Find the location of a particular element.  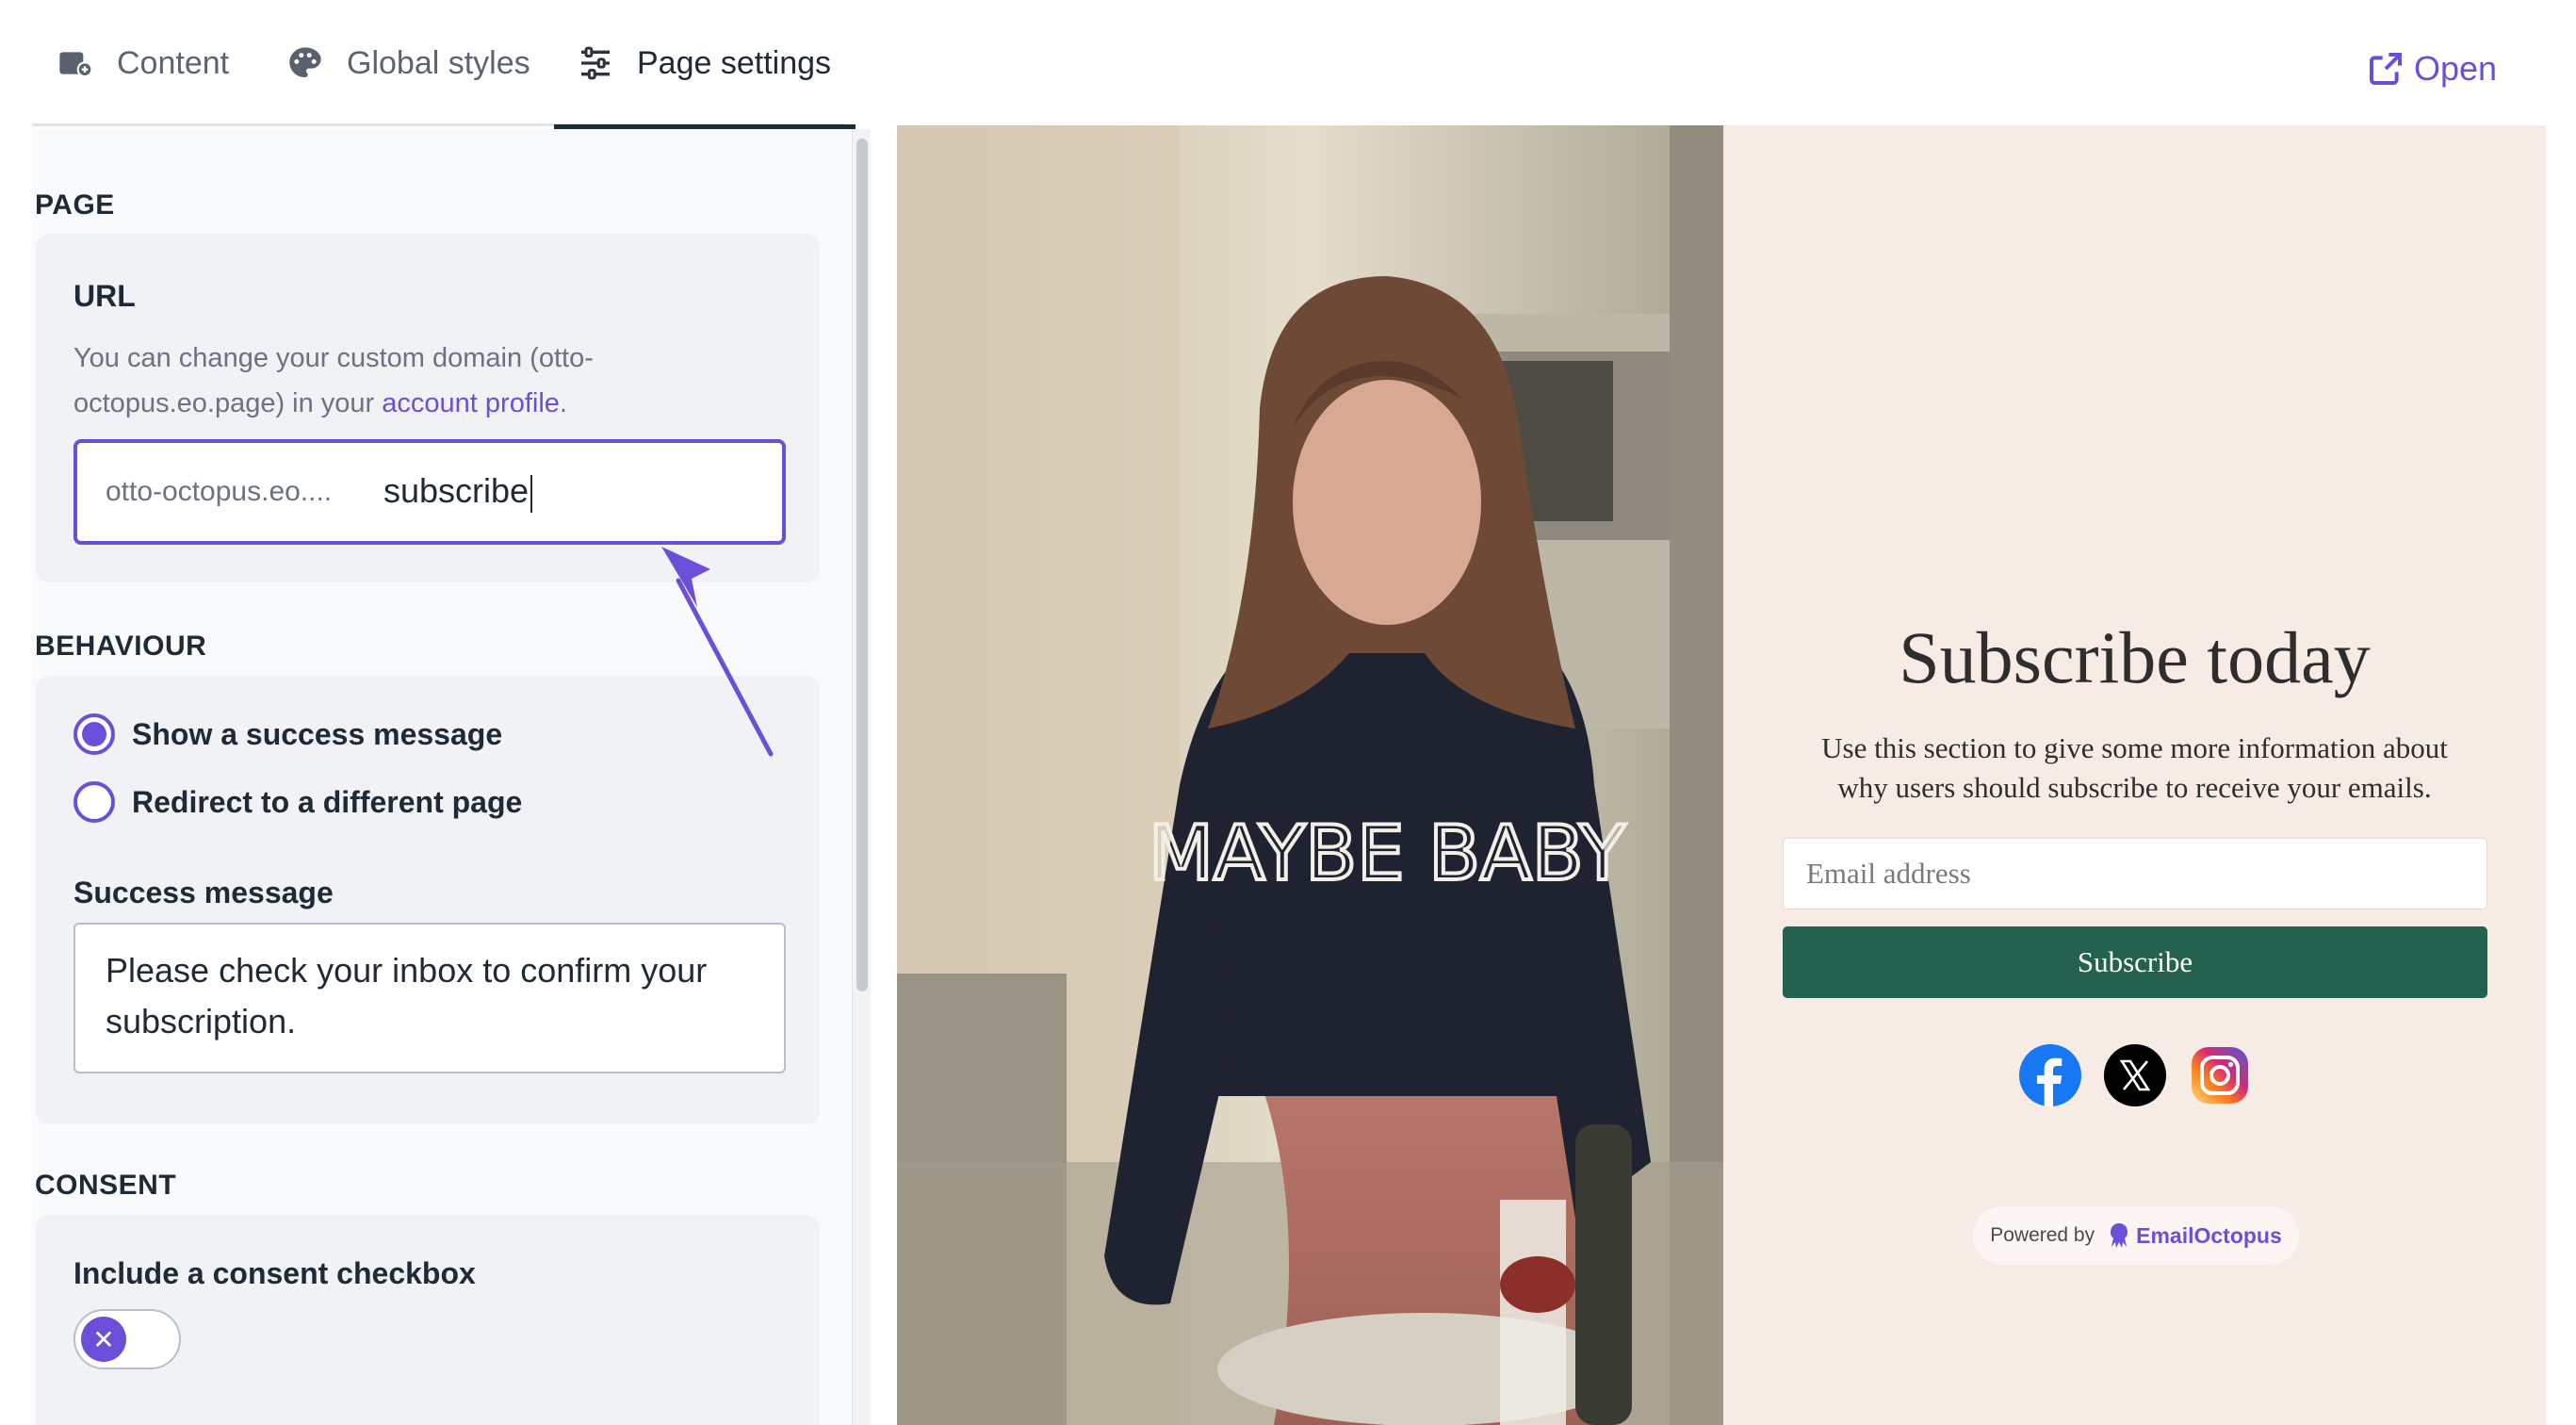

page-section-heading: PAGE is located at coordinates (75, 205).